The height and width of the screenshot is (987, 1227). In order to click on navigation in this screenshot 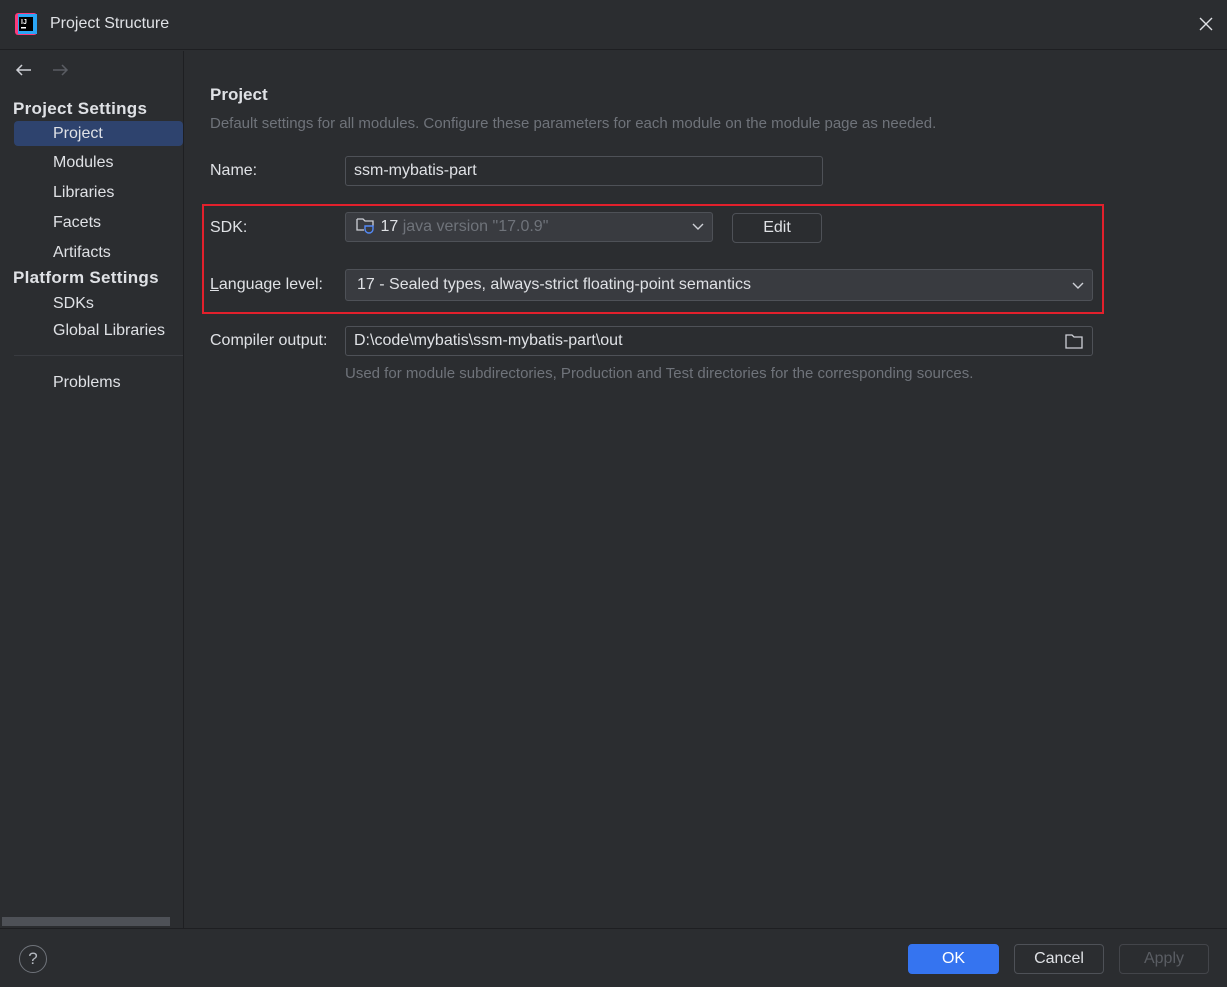, I will do `click(49, 72)`.